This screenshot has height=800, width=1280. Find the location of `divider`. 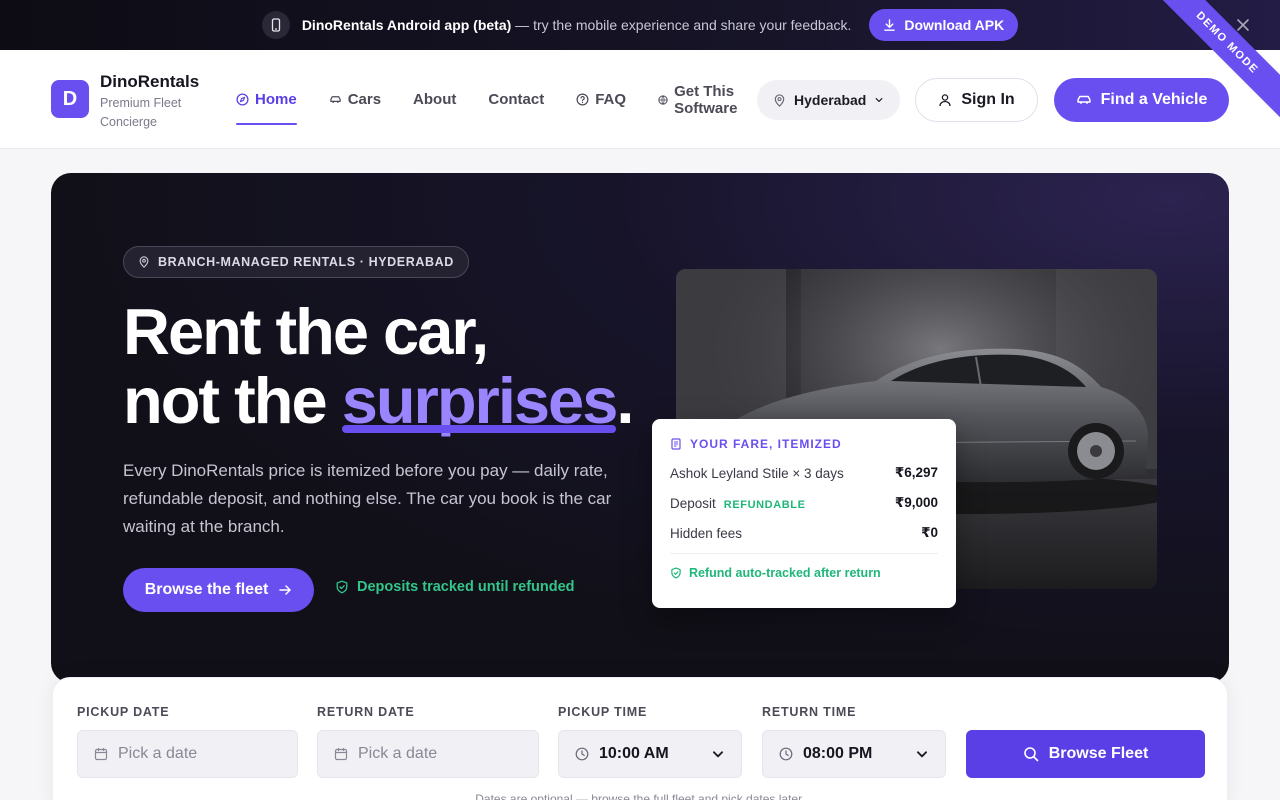

divider is located at coordinates (804, 553).